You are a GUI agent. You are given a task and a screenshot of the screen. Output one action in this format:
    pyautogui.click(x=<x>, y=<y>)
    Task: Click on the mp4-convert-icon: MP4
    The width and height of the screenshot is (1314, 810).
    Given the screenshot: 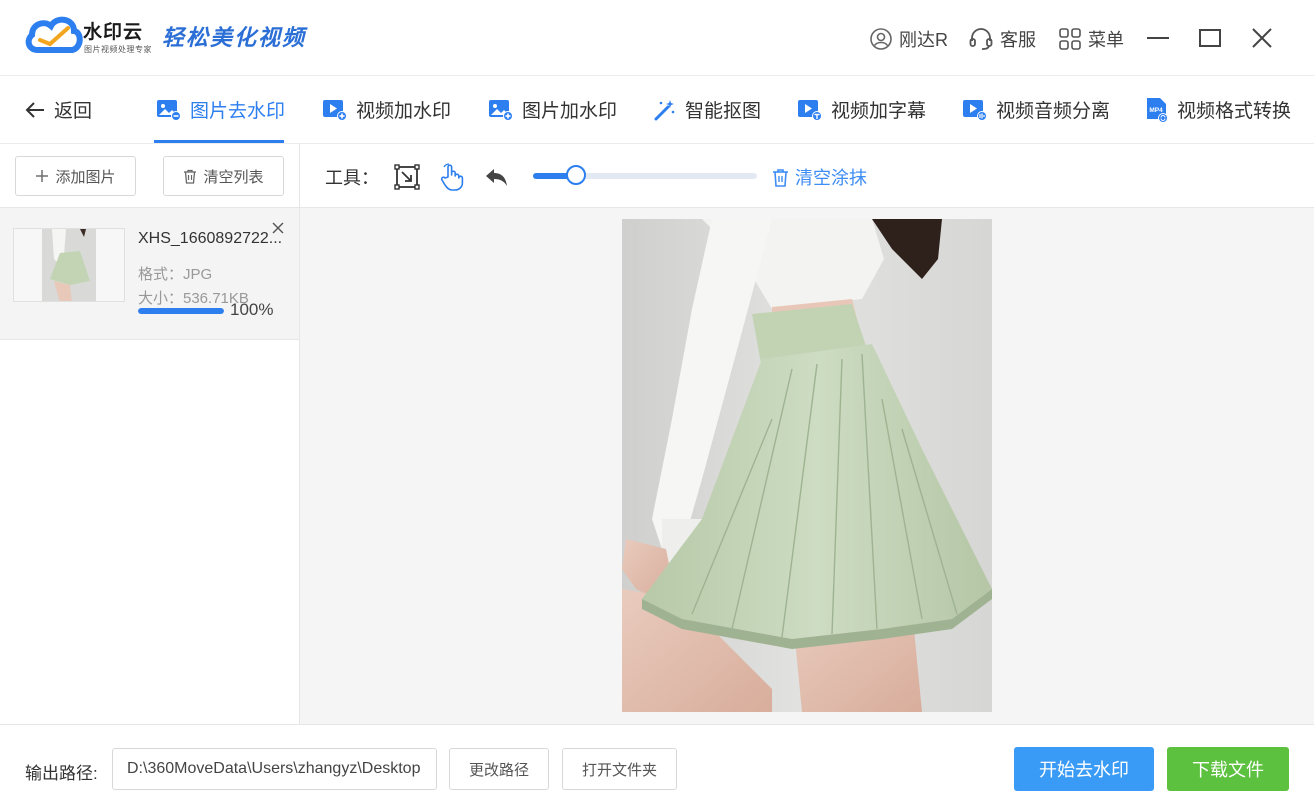 What is the action you would take?
    pyautogui.click(x=1157, y=110)
    